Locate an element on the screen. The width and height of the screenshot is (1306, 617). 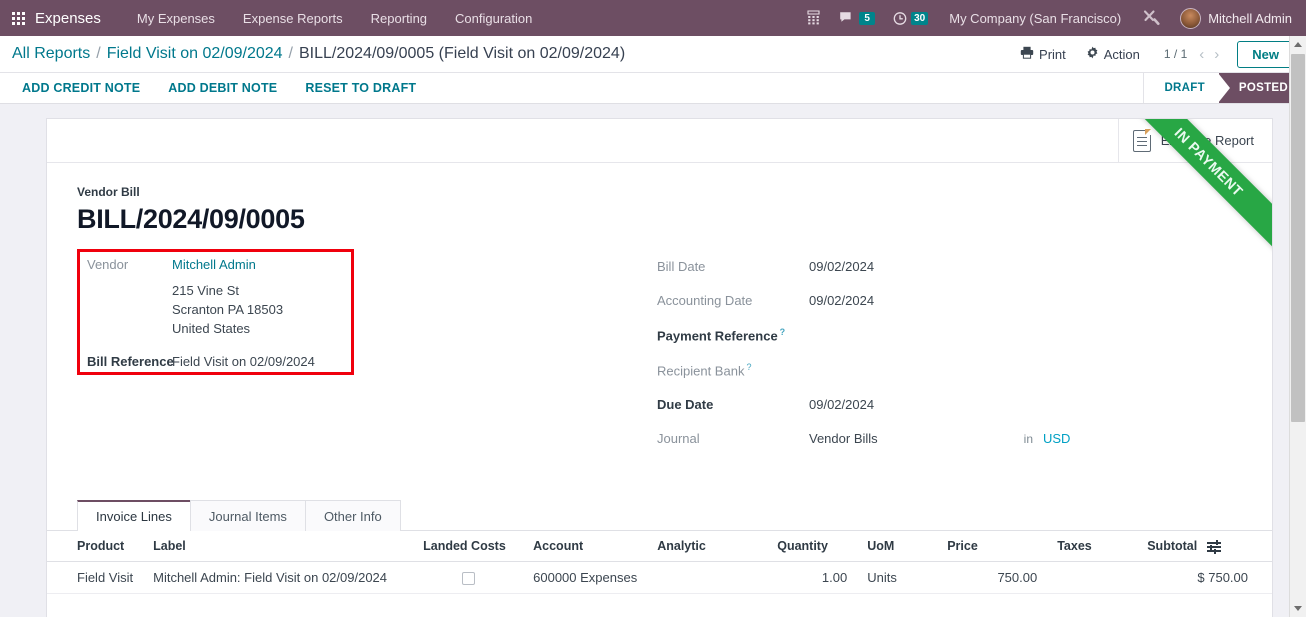
due-date-value: 09/02/2024 is located at coordinates (841, 404).